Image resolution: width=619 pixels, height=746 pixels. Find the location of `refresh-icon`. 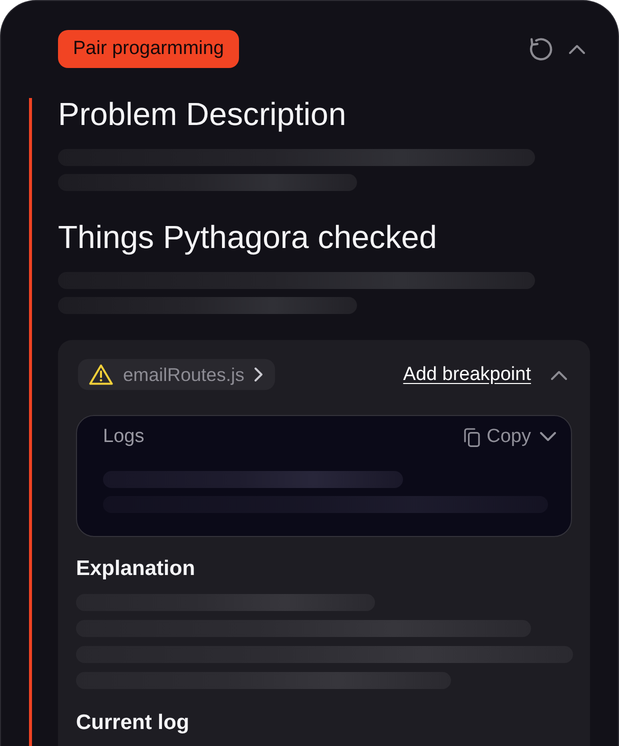

refresh-icon is located at coordinates (540, 49).